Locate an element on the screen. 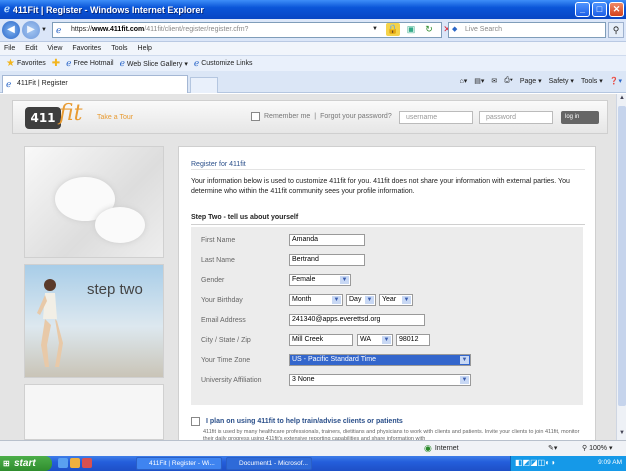  favorite-link-customize: ℯ Customize Links is located at coordinates (223, 63).